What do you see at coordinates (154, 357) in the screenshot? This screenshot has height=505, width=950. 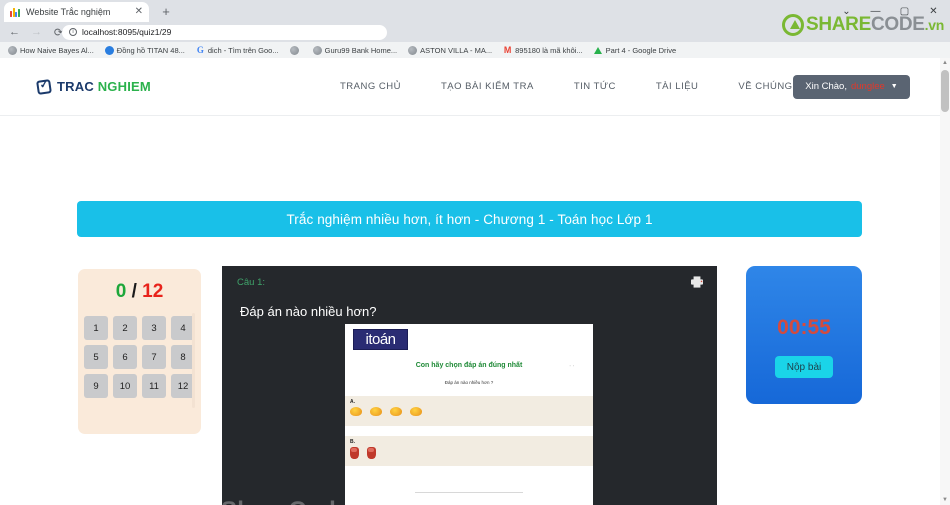 I see `question-number-button: 7` at bounding box center [154, 357].